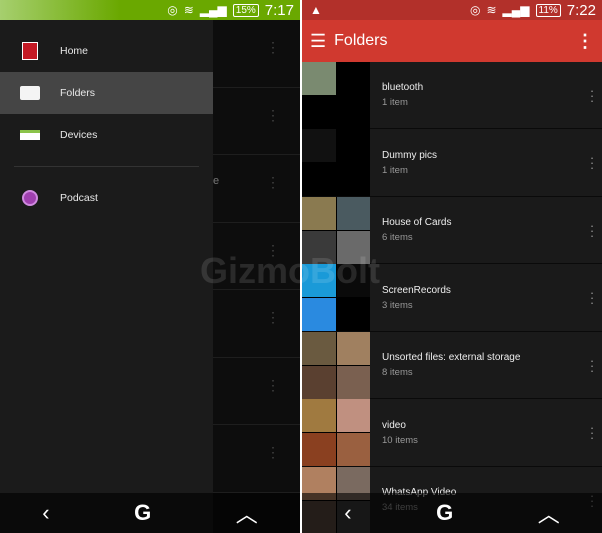  I want to click on folder-name: House of Cards, so click(417, 222).